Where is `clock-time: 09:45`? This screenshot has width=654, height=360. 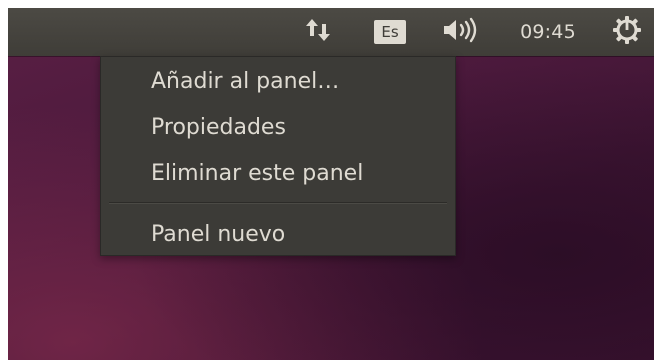 clock-time: 09:45 is located at coordinates (548, 32).